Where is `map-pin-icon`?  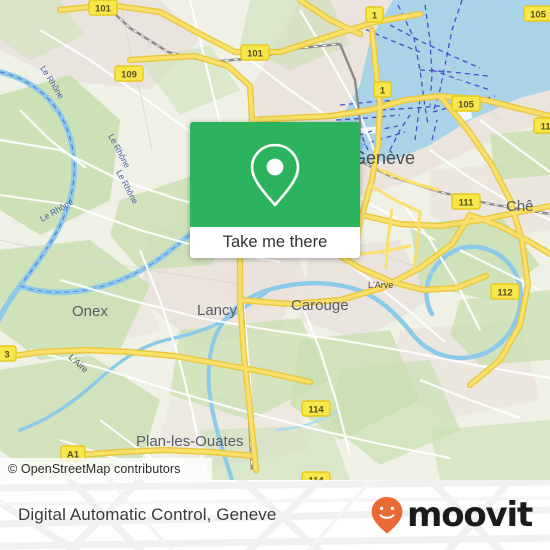
map-pin-icon is located at coordinates (275, 174).